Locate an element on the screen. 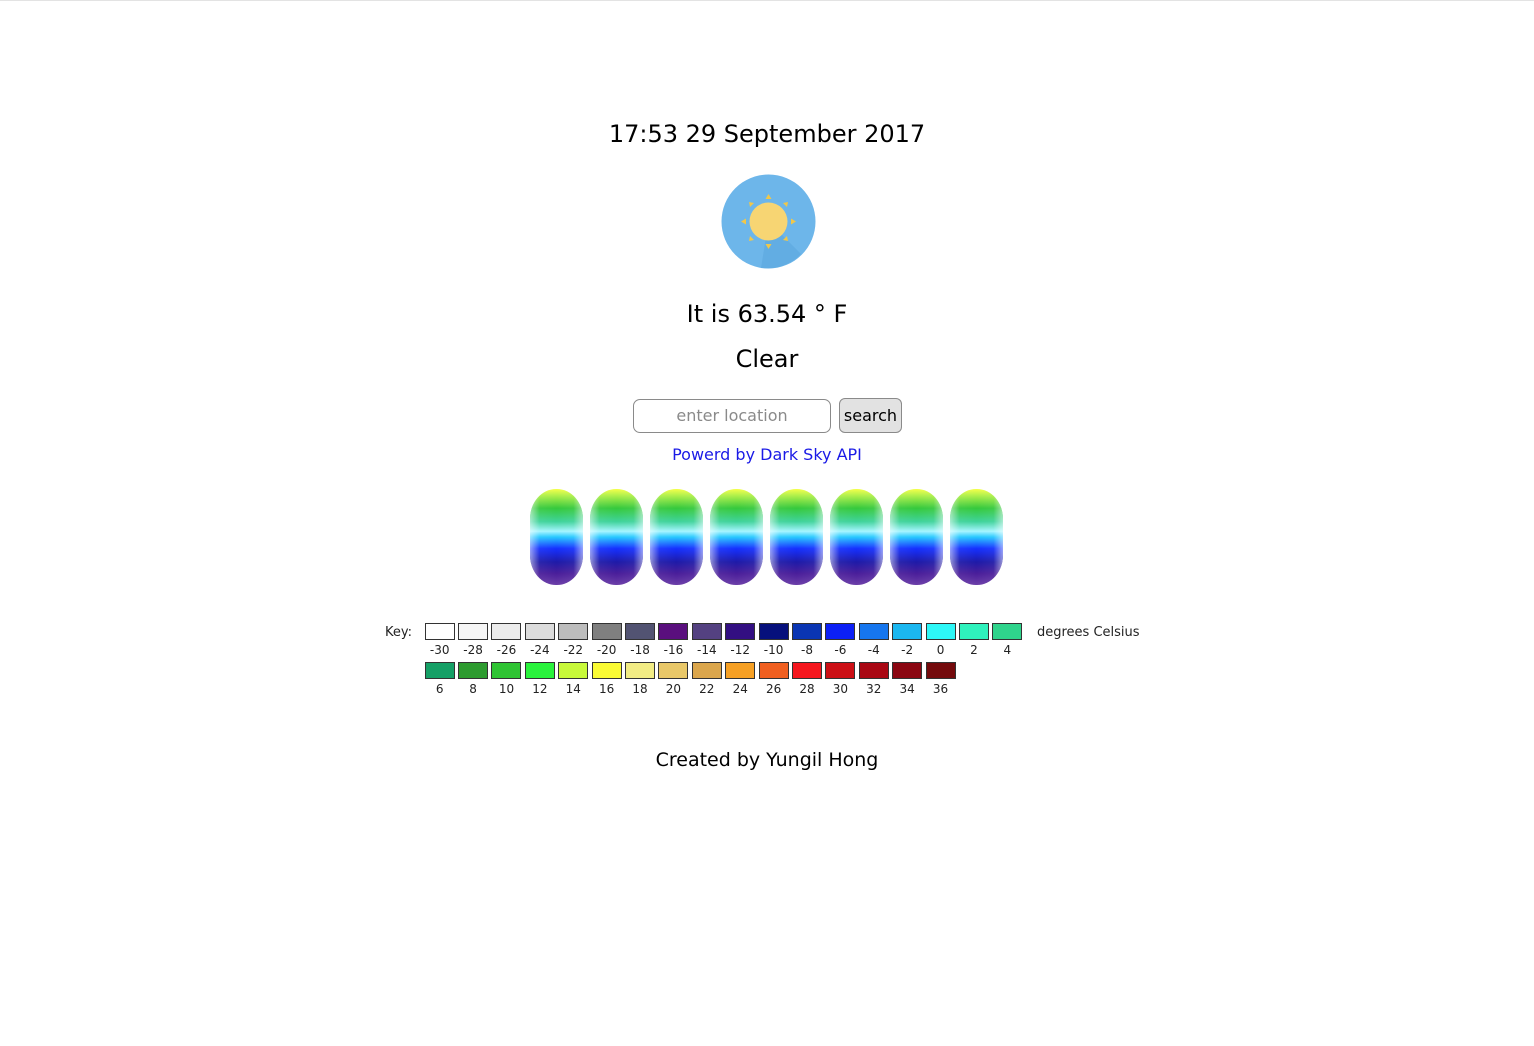 This screenshot has height=1046, width=1534. legend-value: -10 is located at coordinates (773, 650).